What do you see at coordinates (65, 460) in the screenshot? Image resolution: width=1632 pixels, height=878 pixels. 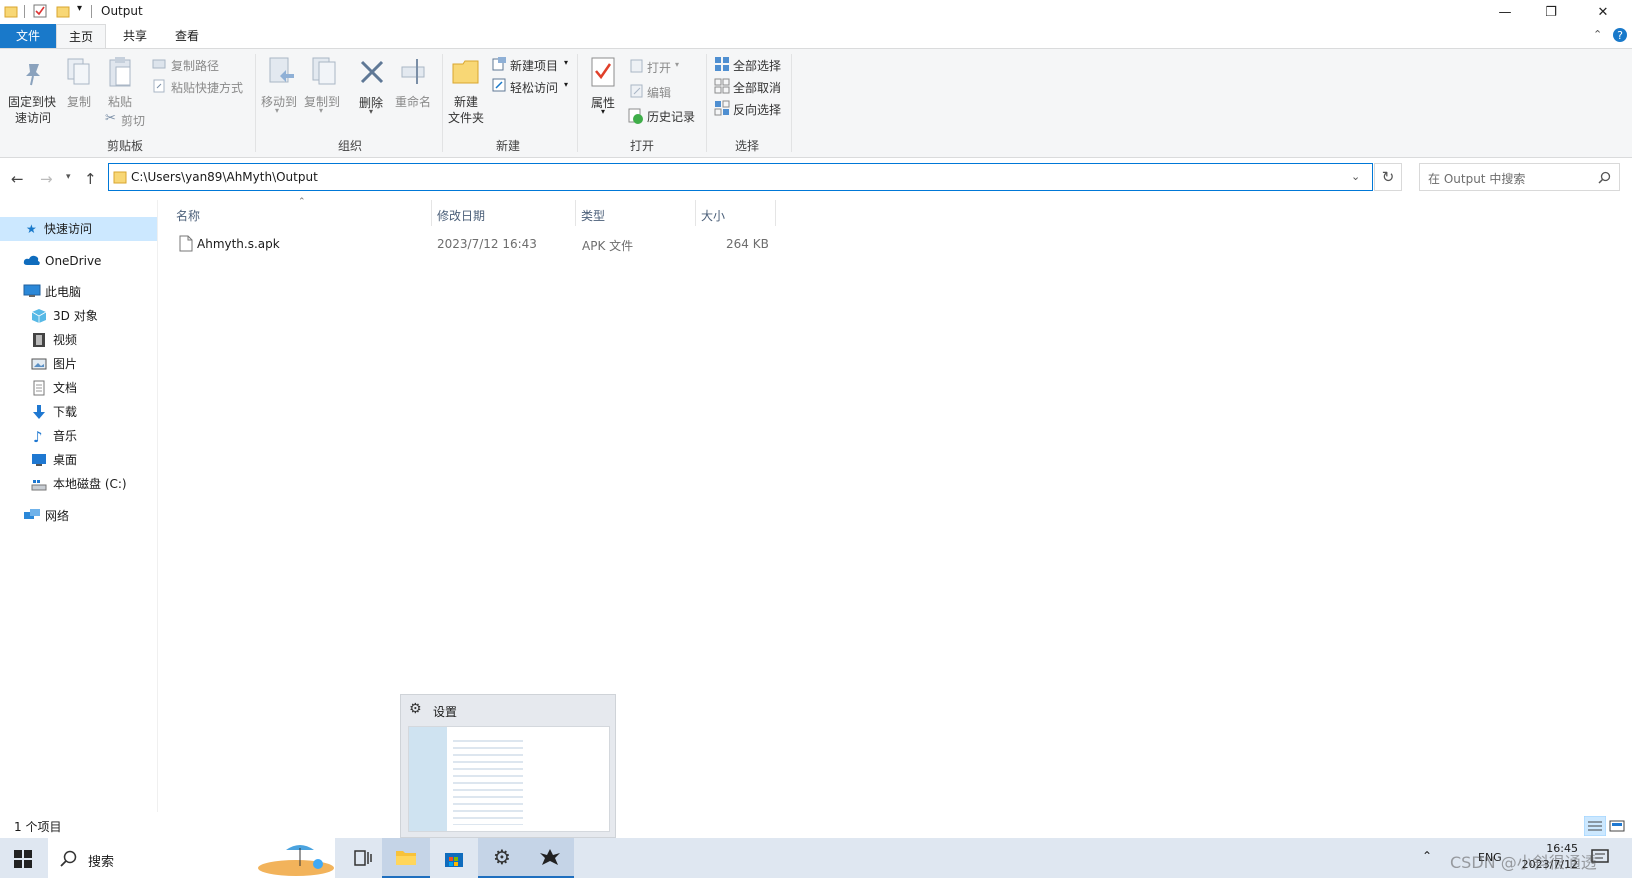 I see `nav-item-desktop: 桌面` at bounding box center [65, 460].